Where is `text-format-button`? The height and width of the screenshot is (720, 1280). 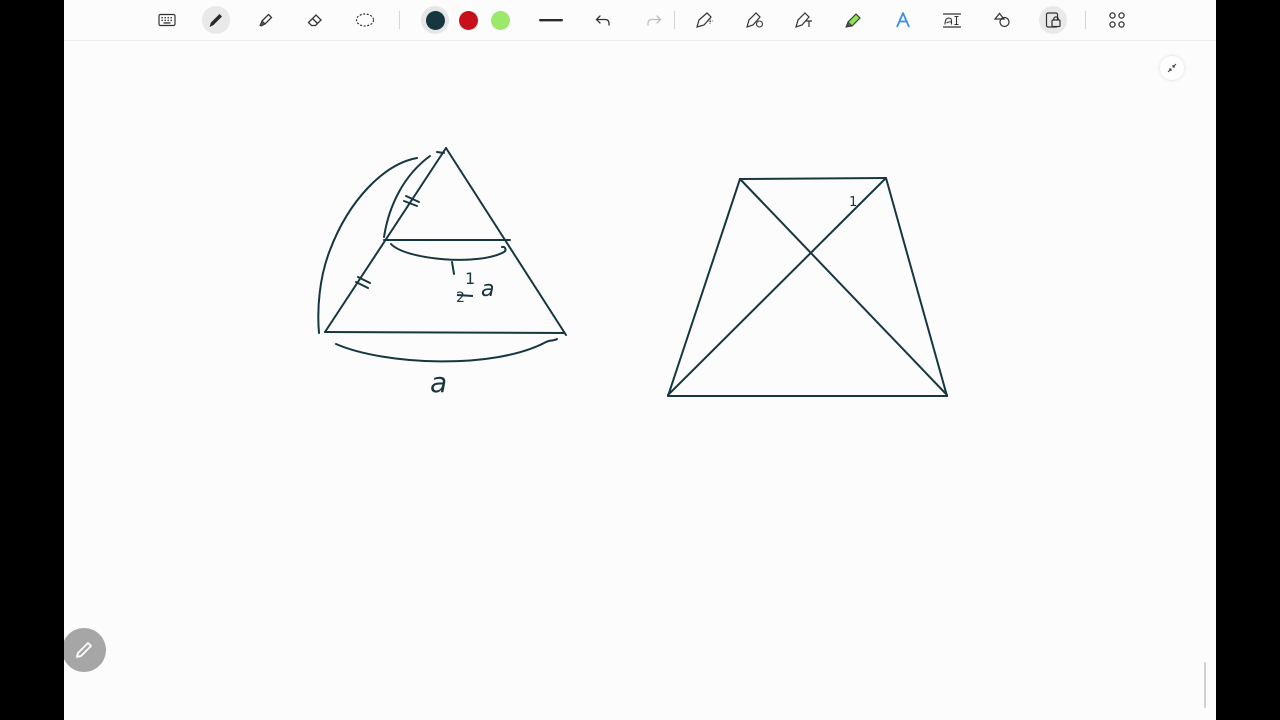
text-format-button is located at coordinates (952, 20).